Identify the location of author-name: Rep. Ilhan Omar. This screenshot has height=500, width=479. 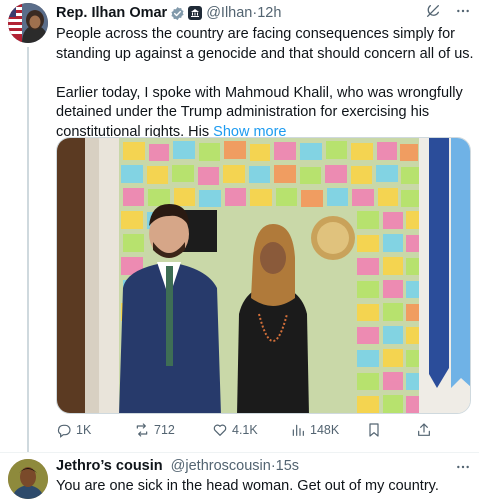
(111, 13).